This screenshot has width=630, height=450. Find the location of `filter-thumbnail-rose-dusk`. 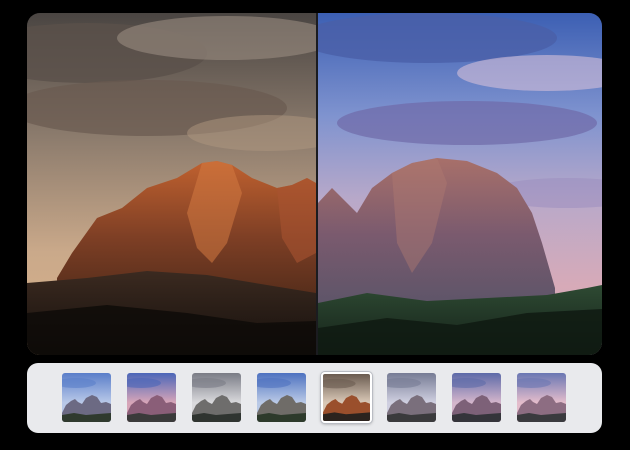

filter-thumbnail-rose-dusk is located at coordinates (151, 397).